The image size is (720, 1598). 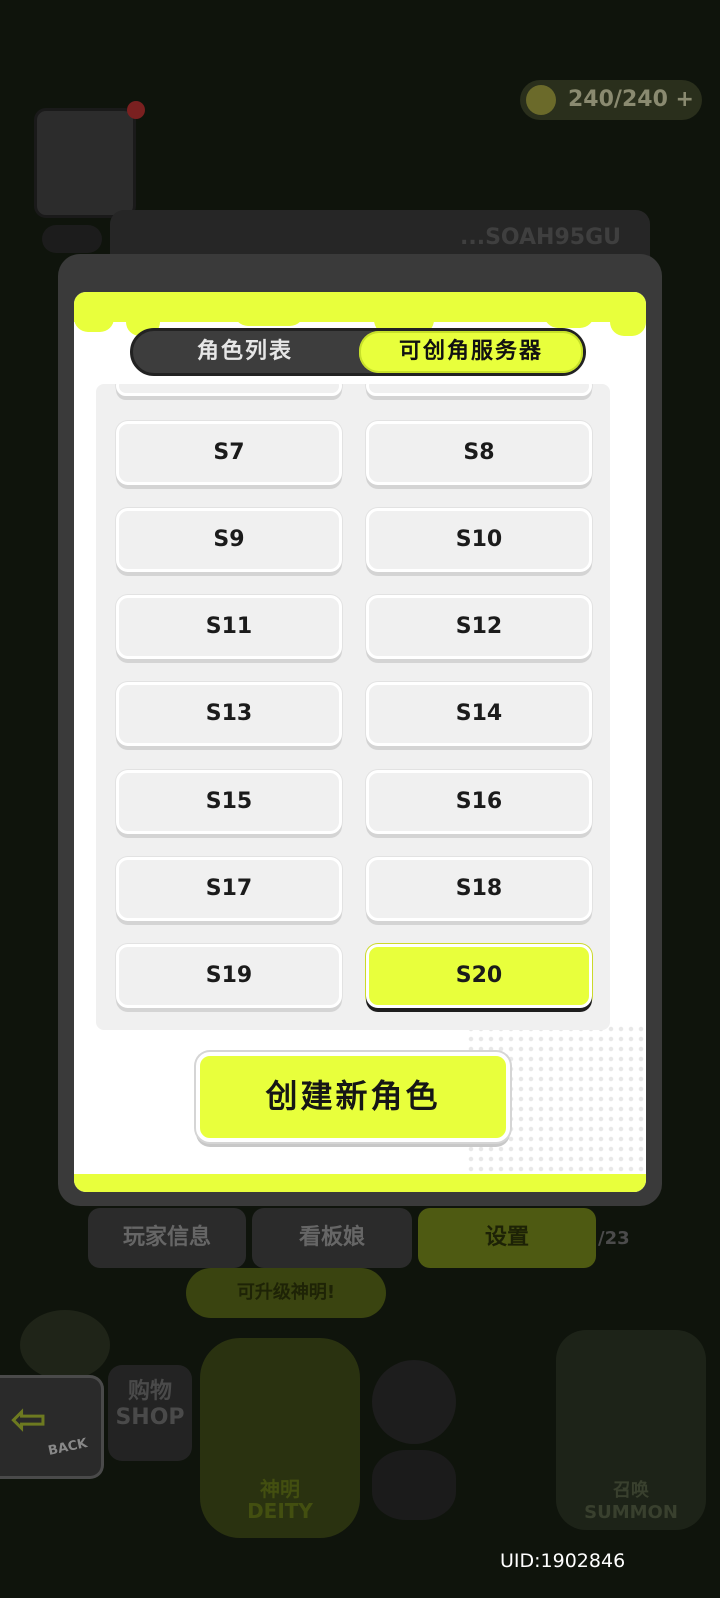 I want to click on server-button: S8, so click(x=479, y=453).